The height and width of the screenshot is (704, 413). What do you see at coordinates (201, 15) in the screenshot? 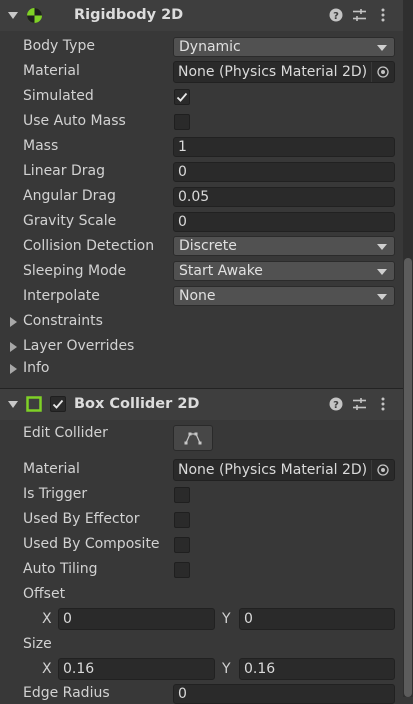
I see `rigidbody2d-header: Rigidbody 2D ?` at bounding box center [201, 15].